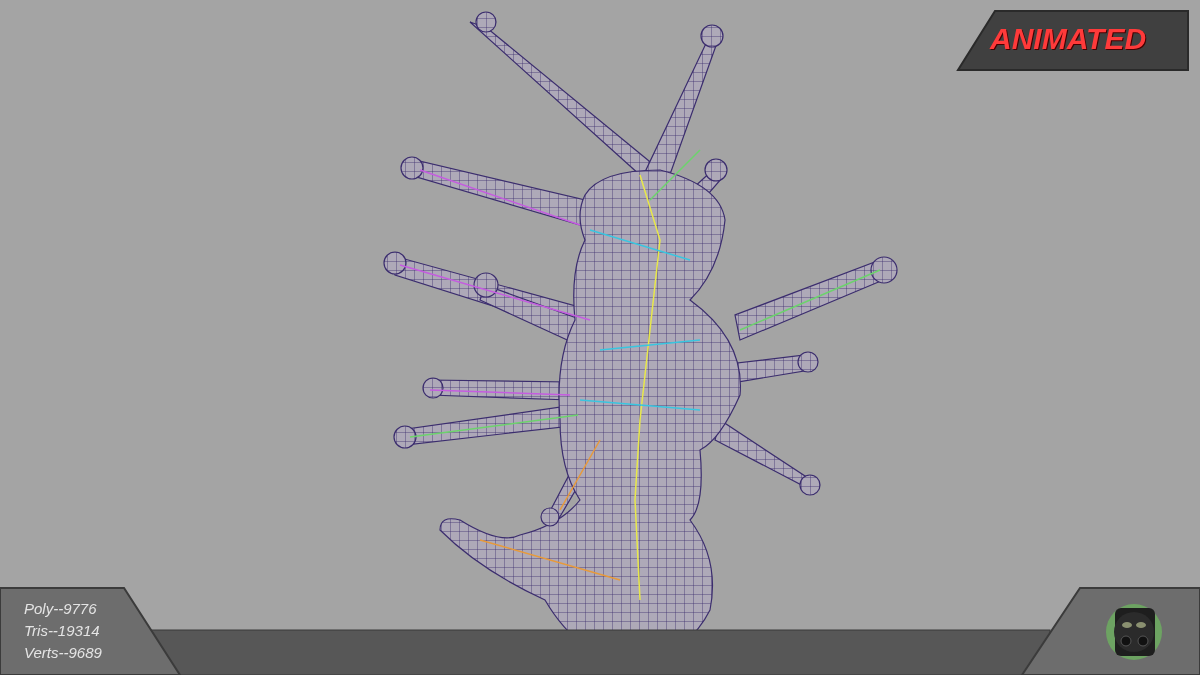 The width and height of the screenshot is (1200, 675). What do you see at coordinates (62, 631) in the screenshot?
I see `stat-text: Tris--19314` at bounding box center [62, 631].